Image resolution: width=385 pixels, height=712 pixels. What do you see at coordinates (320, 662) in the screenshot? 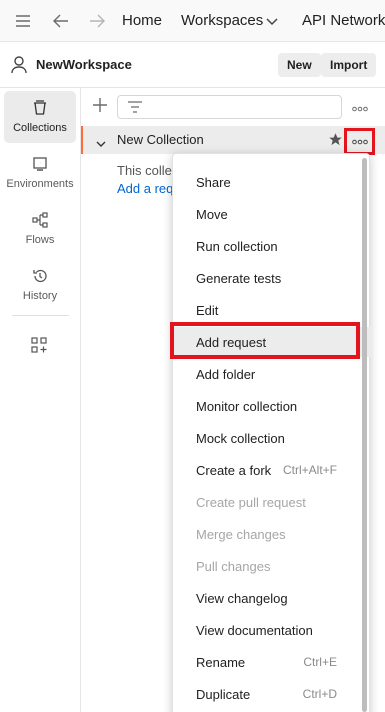
I see `menu-shortcut: Ctrl+E` at bounding box center [320, 662].